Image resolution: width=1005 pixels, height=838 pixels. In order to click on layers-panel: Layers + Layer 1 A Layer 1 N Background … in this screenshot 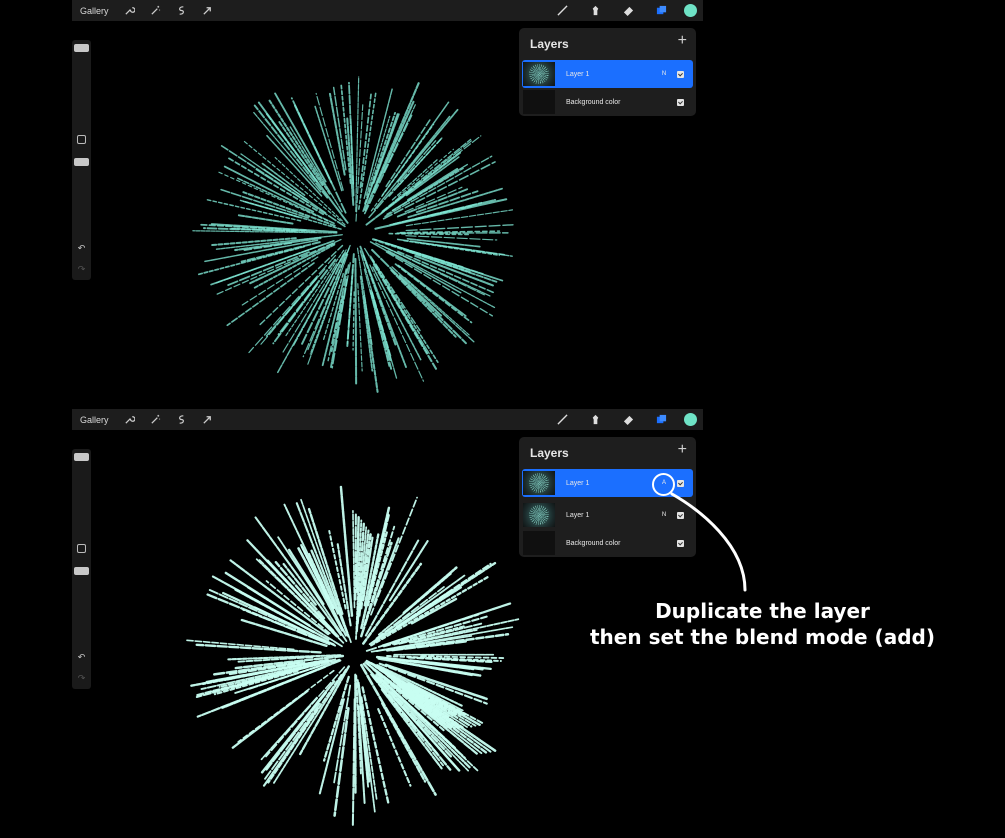, I will do `click(607, 497)`.